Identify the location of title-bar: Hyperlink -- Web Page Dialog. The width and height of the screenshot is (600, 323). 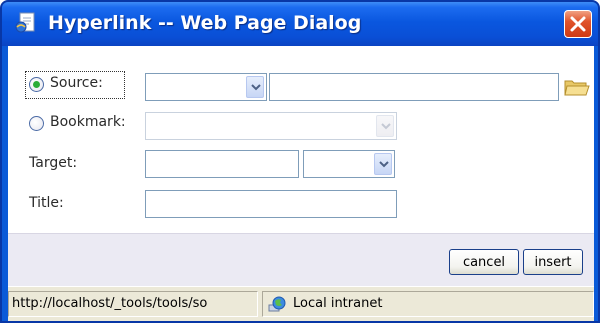
(300, 24).